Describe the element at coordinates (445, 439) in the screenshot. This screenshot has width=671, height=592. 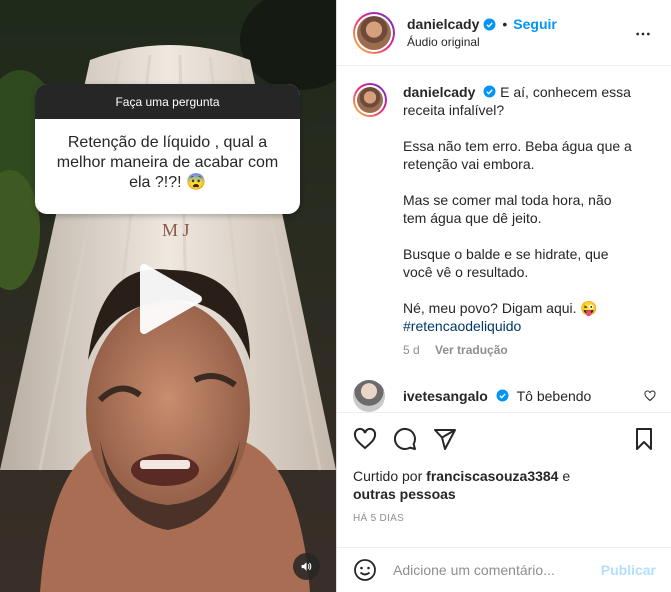
I see `share-icon` at that location.